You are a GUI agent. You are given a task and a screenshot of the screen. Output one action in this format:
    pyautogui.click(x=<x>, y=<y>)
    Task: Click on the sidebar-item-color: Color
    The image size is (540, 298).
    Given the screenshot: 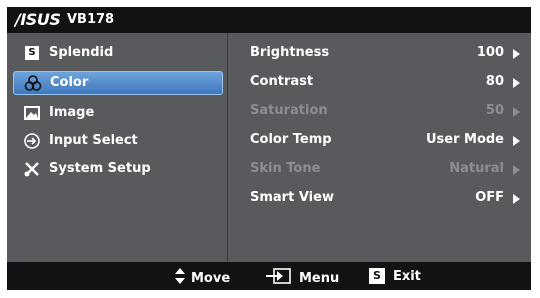 What is the action you would take?
    pyautogui.click(x=118, y=83)
    